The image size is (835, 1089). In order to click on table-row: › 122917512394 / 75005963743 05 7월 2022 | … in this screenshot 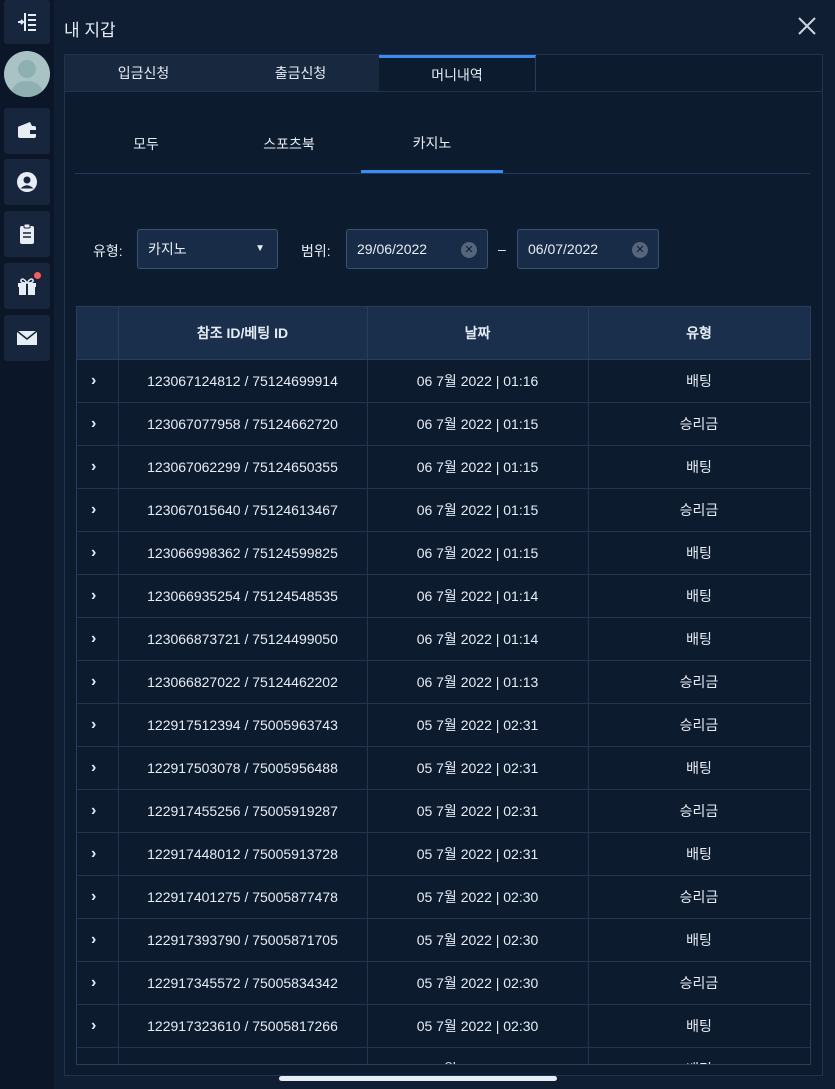, I will do `click(443, 725)`.